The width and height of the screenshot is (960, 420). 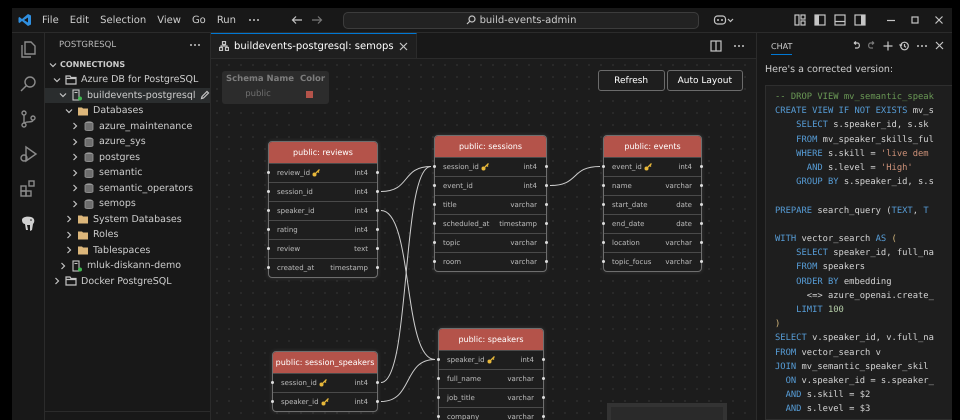 What do you see at coordinates (862, 154) in the screenshot?
I see `code-line: WHERE s.skill = 'live dem` at bounding box center [862, 154].